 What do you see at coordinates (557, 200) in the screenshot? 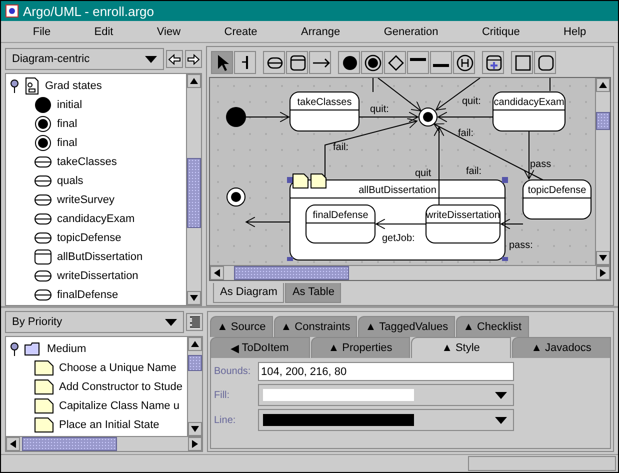
I see `state-node: topicDefense` at bounding box center [557, 200].